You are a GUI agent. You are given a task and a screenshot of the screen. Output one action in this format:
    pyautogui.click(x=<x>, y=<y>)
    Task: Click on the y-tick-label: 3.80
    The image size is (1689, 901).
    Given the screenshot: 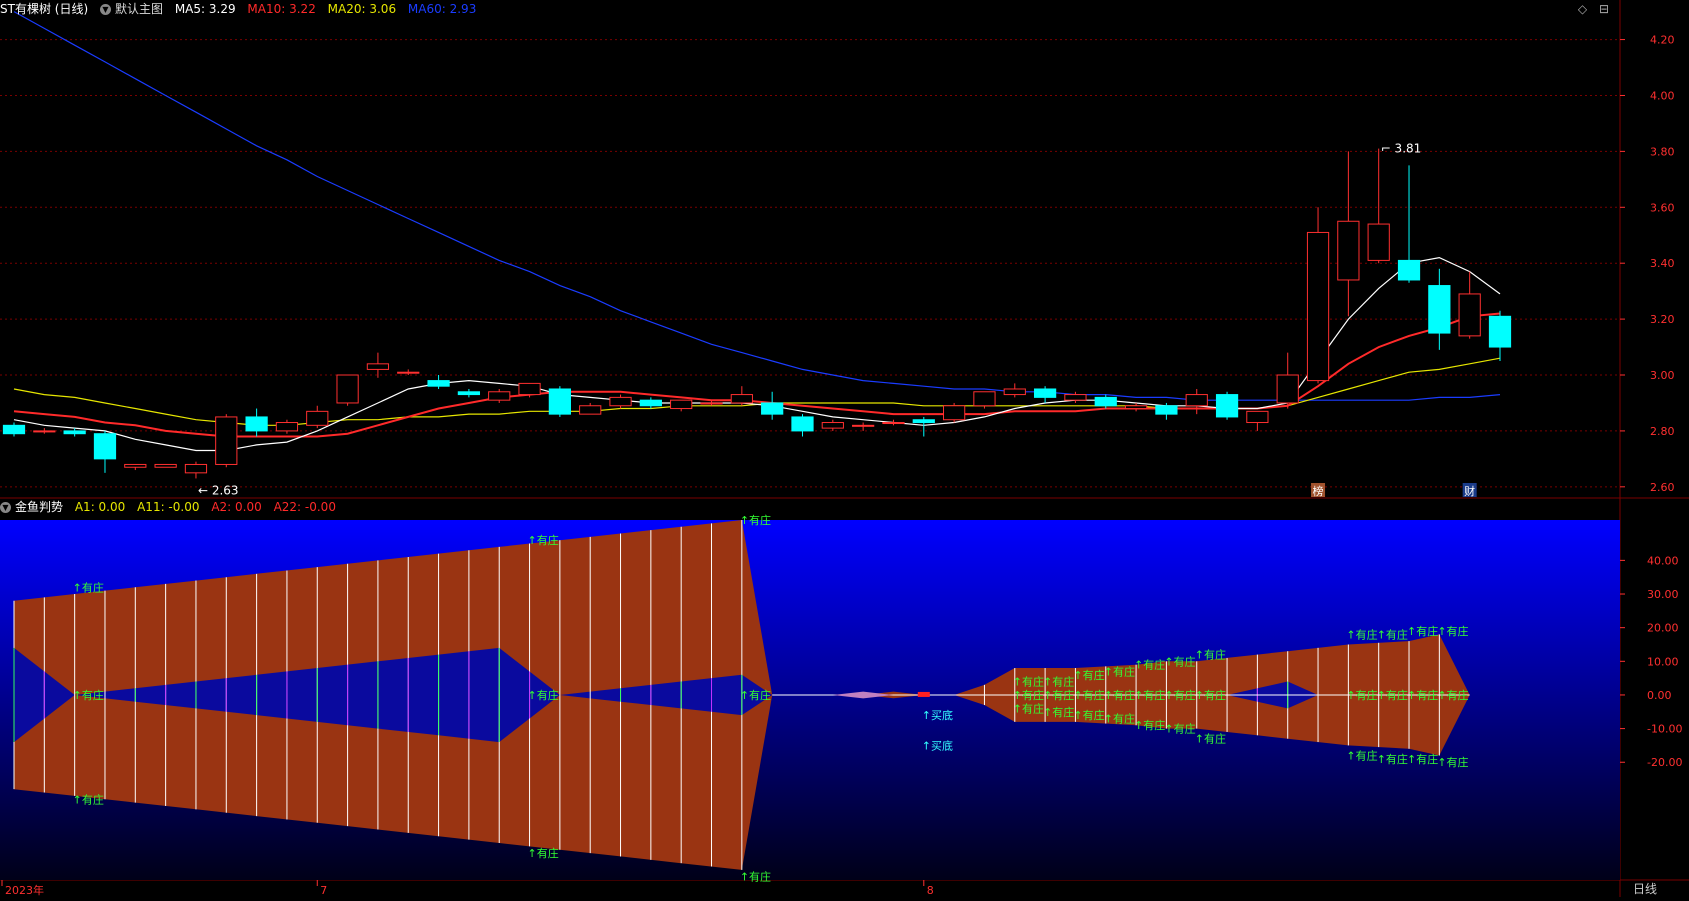 What is the action you would take?
    pyautogui.click(x=1662, y=151)
    